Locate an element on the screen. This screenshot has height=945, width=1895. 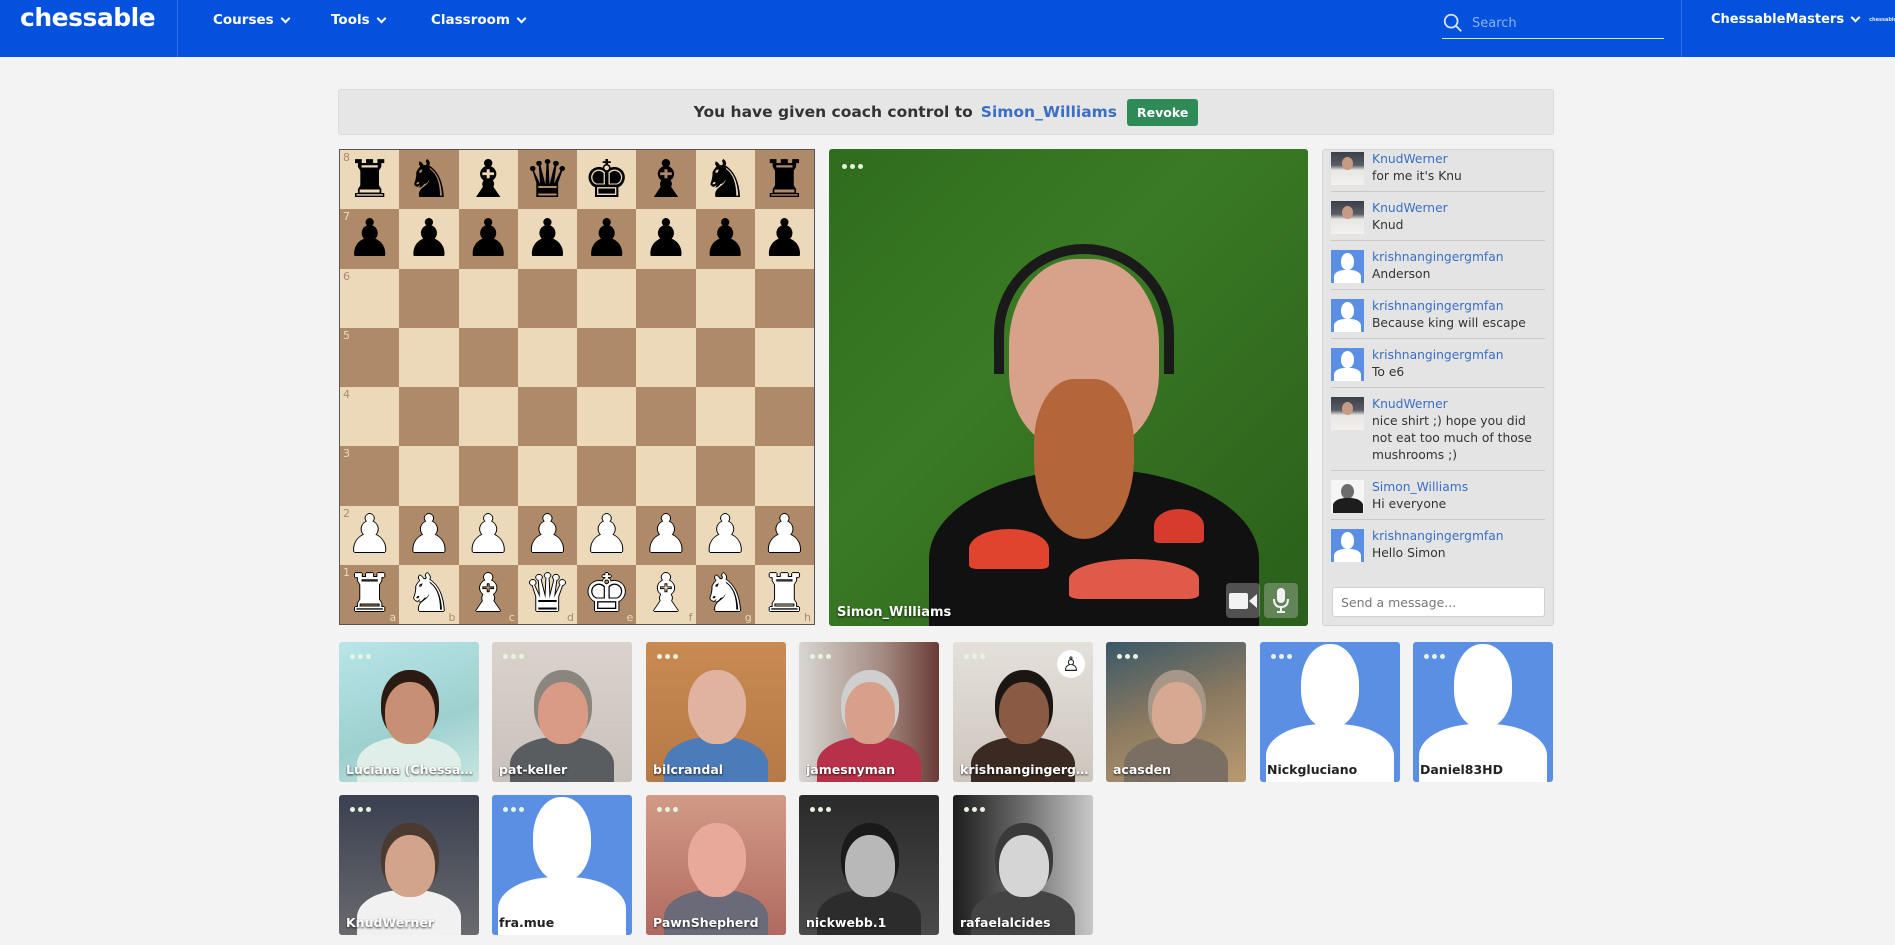
square-d1: d ♛ is located at coordinates (547, 594).